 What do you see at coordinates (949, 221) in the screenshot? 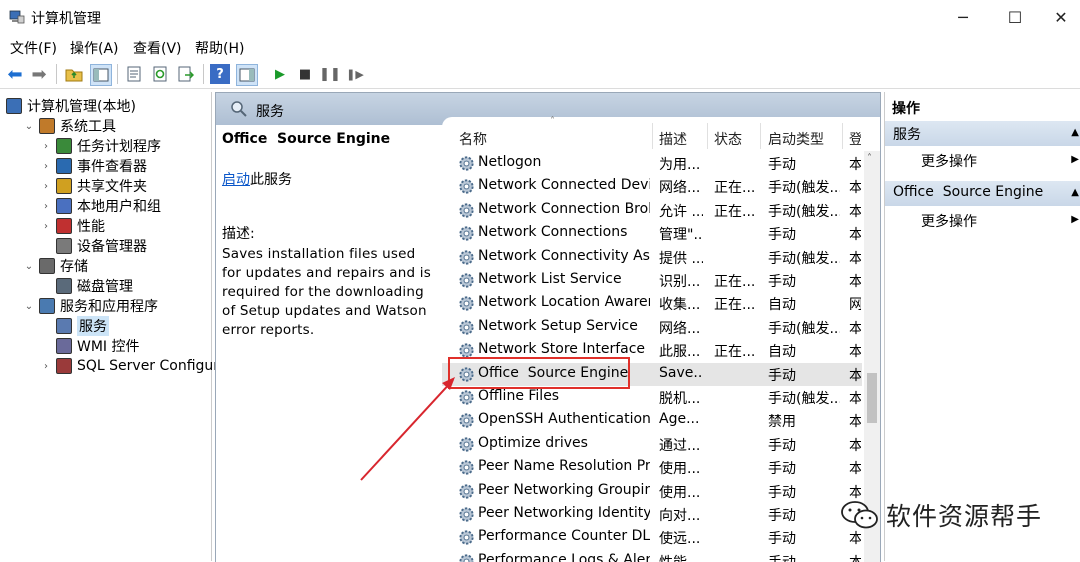
I see `more-actions-service: 更多操作` at bounding box center [949, 221].